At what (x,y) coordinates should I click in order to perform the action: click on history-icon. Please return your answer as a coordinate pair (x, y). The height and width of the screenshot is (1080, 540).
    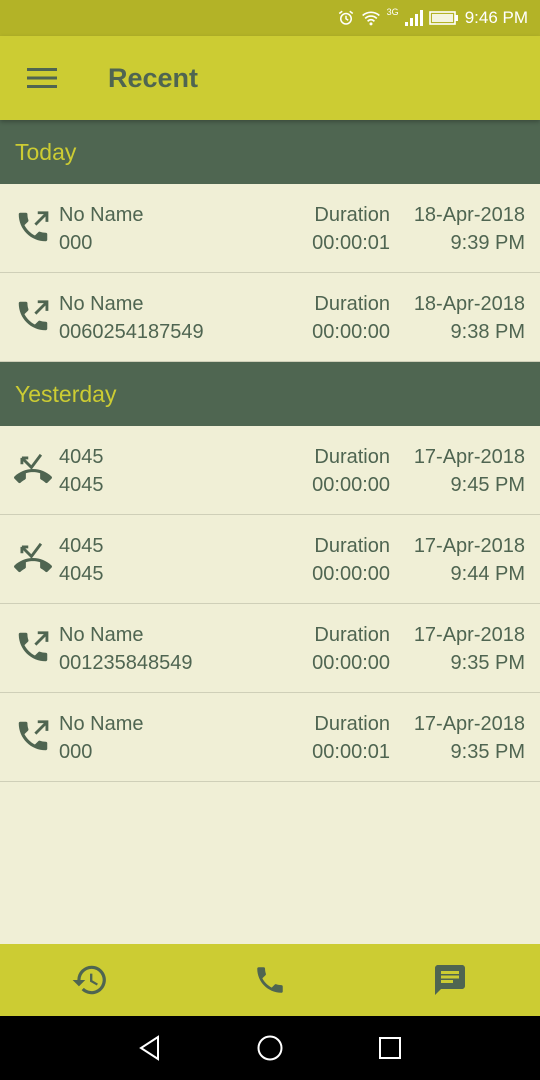
    Looking at the image, I should click on (89, 980).